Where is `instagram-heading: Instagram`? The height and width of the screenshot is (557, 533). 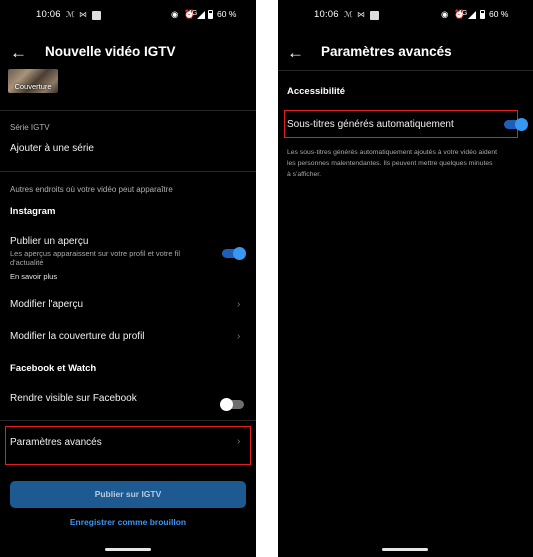 instagram-heading: Instagram is located at coordinates (33, 211).